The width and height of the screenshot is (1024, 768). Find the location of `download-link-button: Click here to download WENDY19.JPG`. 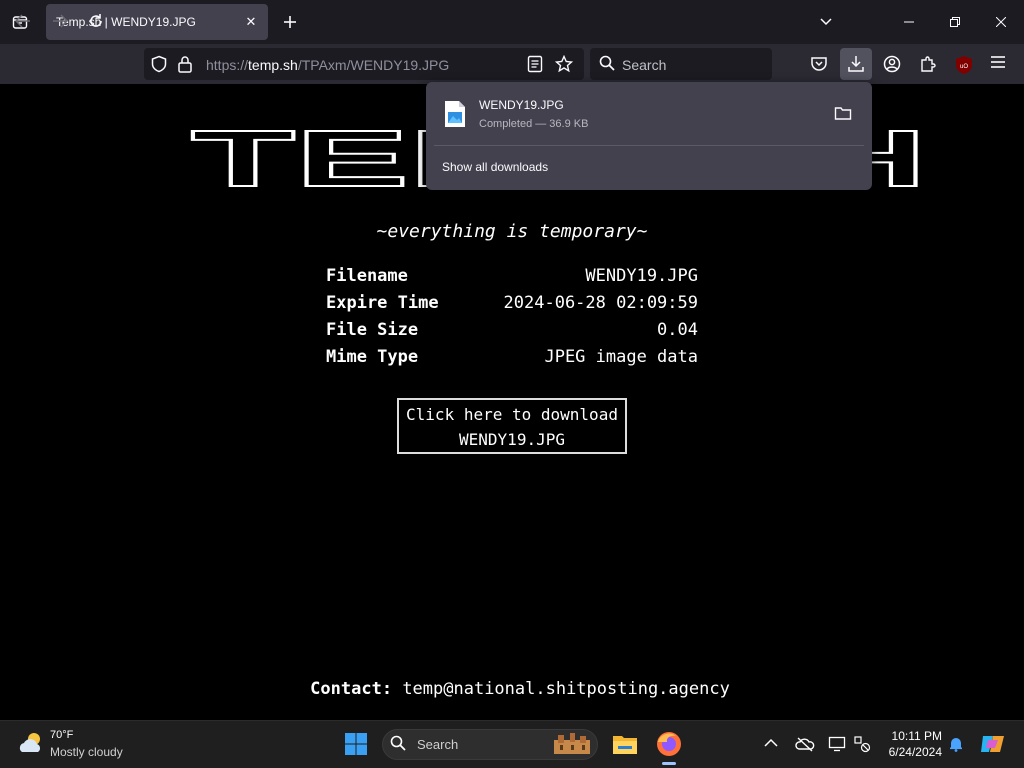

download-link-button: Click here to download WENDY19.JPG is located at coordinates (512, 426).